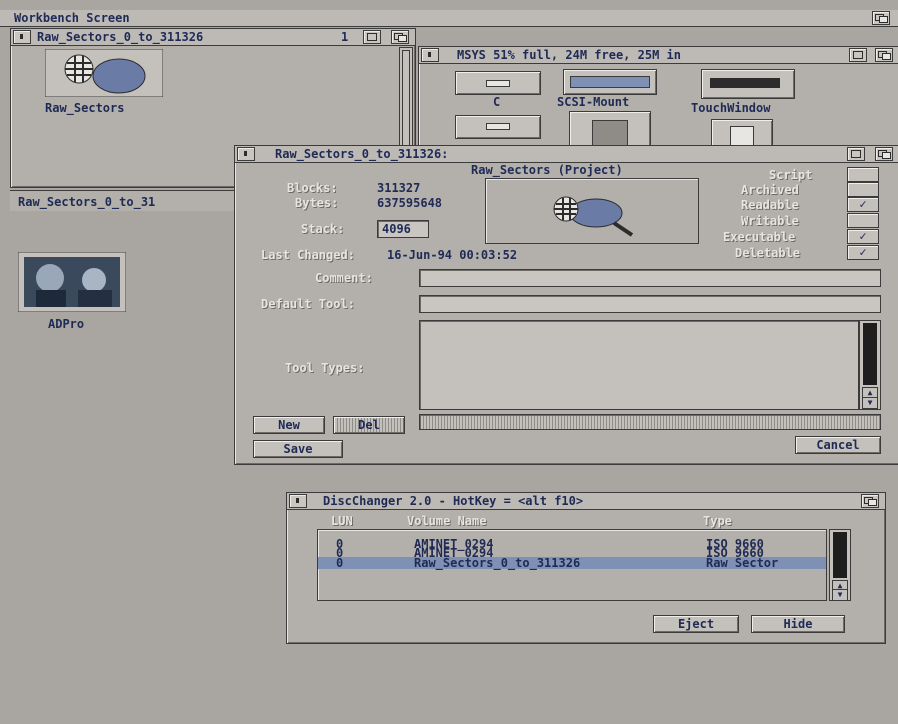  Describe the element at coordinates (610, 82) in the screenshot. I see `scsi-mount-icon` at that location.